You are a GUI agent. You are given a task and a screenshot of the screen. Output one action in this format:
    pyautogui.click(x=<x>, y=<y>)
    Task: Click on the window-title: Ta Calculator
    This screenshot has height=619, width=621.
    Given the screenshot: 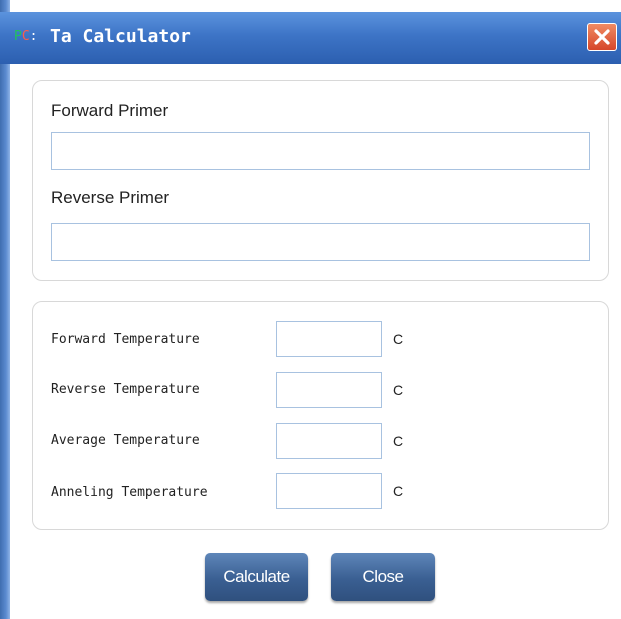 What is the action you would take?
    pyautogui.click(x=120, y=36)
    